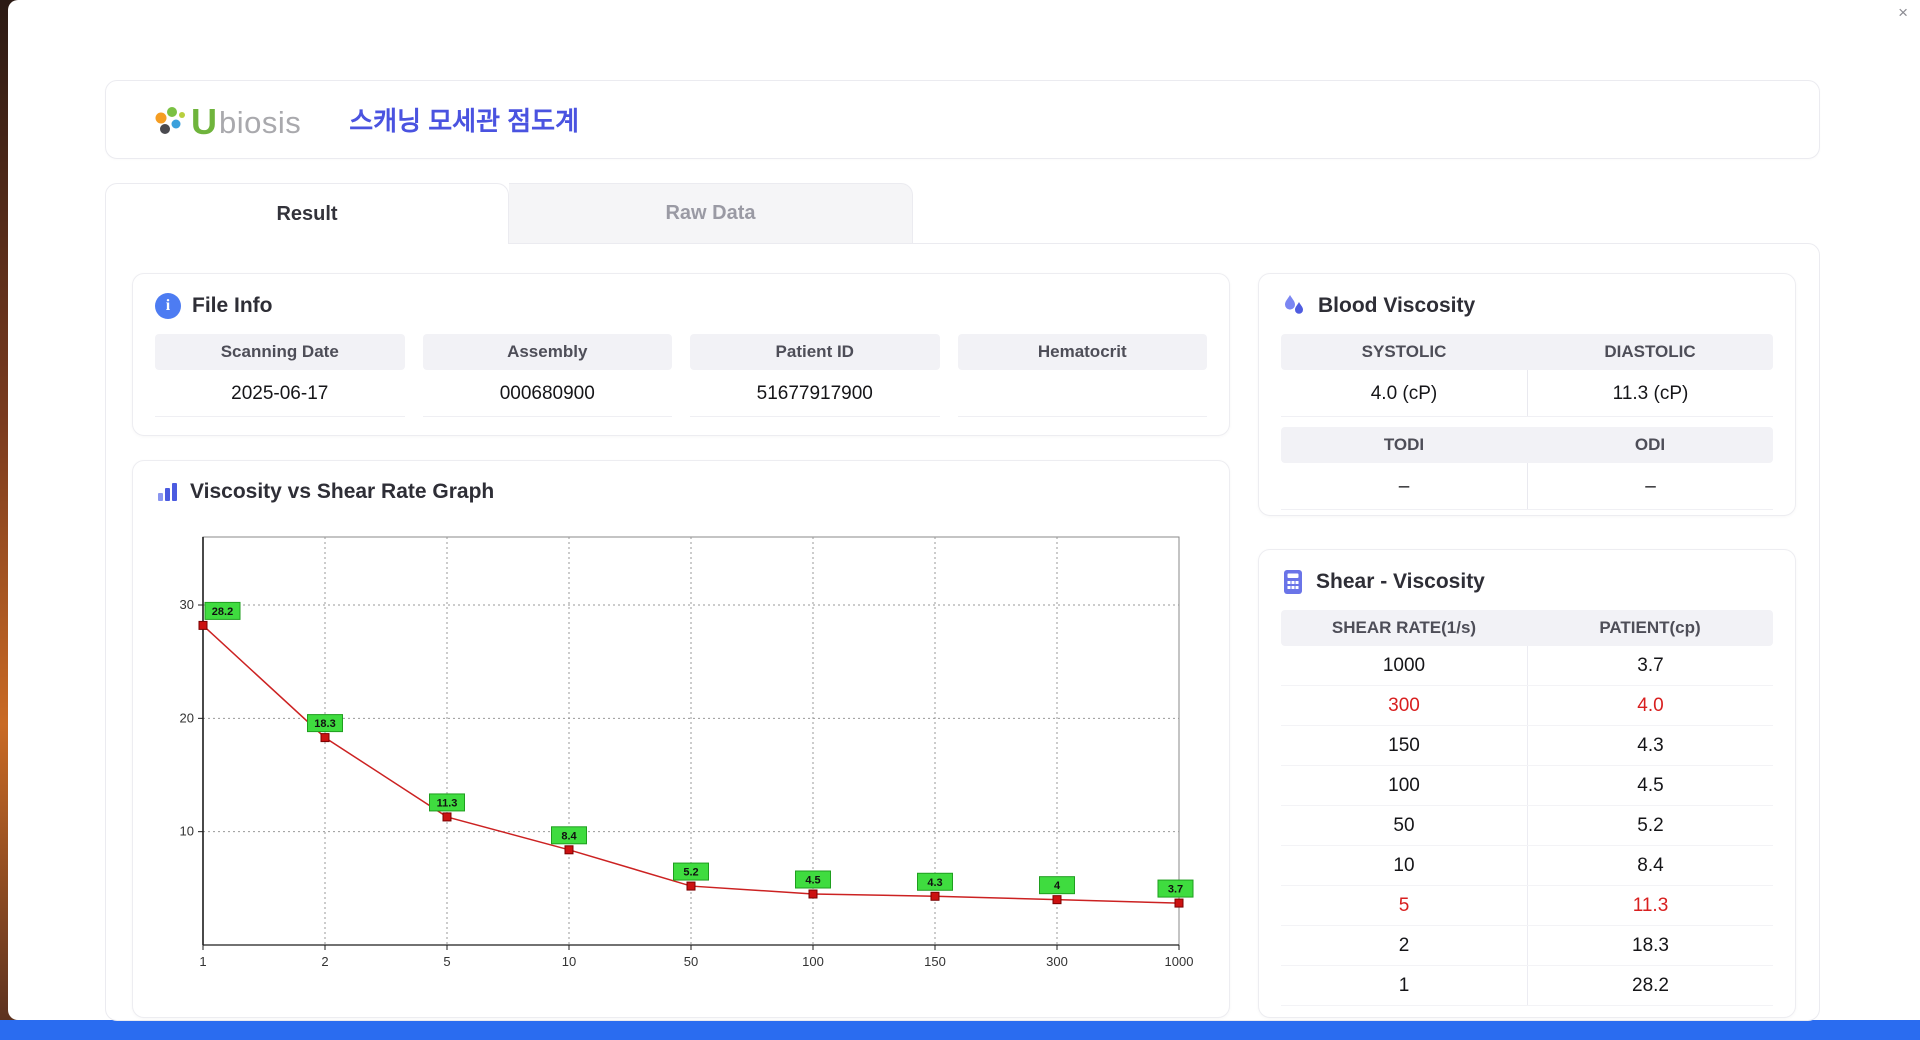 Image resolution: width=1920 pixels, height=1040 pixels. Describe the element at coordinates (935, 961) in the screenshot. I see `svg-text: 150` at that location.